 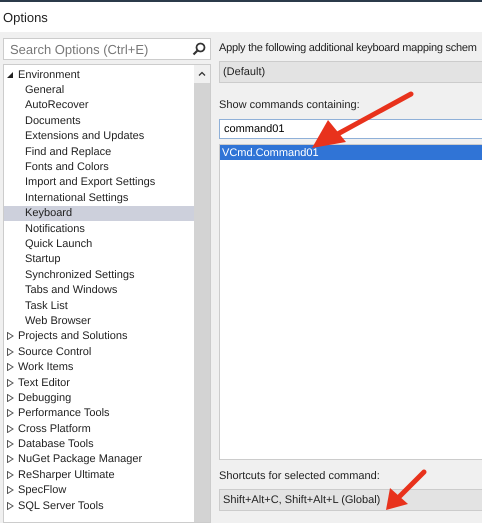 I want to click on tree-item: Import and Export Settings, so click(x=90, y=182).